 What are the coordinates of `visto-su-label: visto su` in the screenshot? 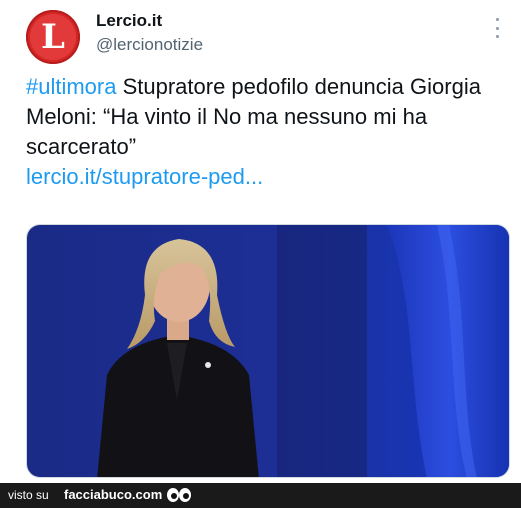 It's located at (28, 495).